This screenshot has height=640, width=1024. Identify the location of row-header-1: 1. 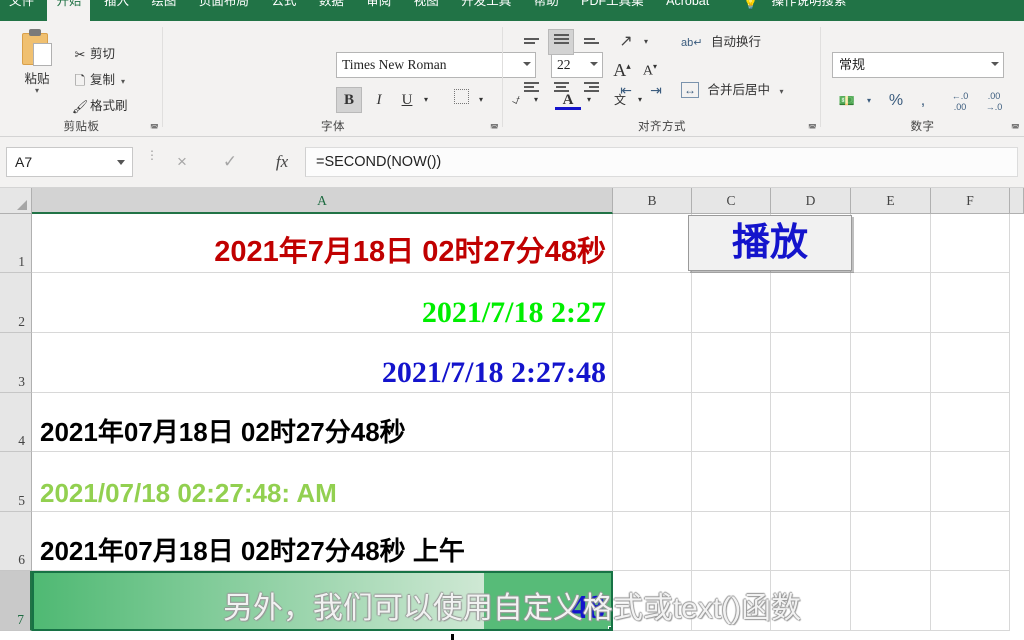
(16, 243).